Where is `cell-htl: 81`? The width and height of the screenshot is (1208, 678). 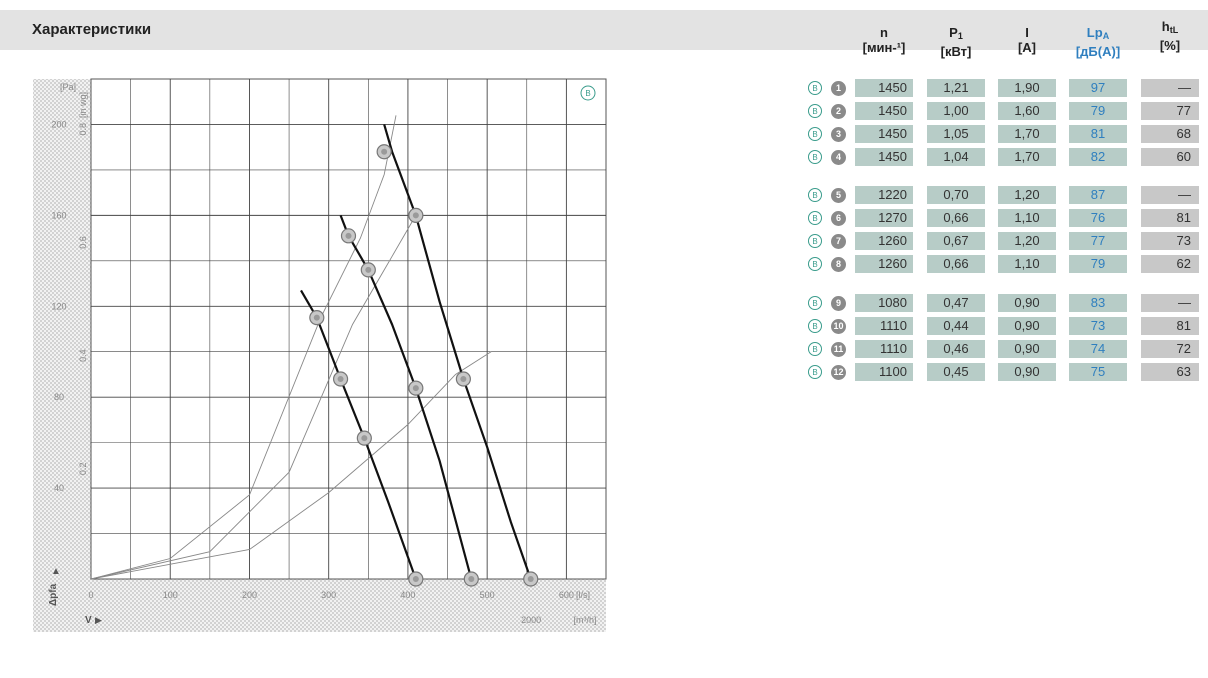
cell-htl: 81 is located at coordinates (1170, 218).